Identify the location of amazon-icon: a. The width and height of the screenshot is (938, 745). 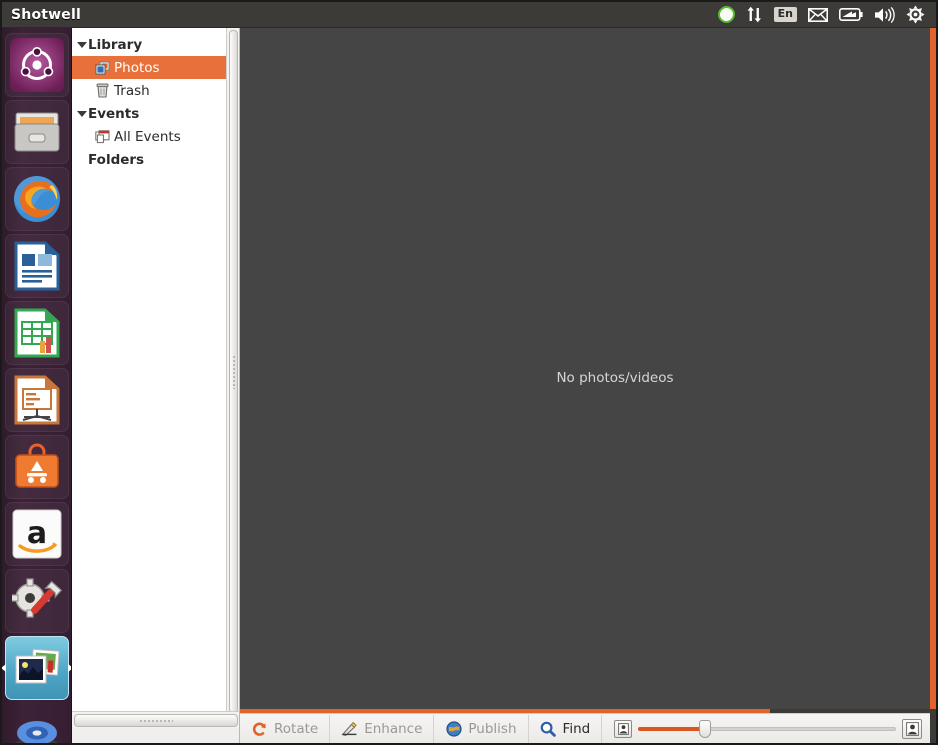
(36, 534).